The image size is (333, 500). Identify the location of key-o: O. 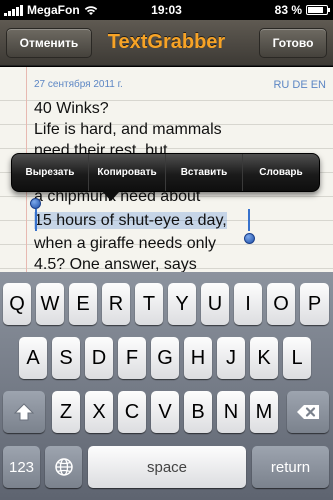
(281, 304).